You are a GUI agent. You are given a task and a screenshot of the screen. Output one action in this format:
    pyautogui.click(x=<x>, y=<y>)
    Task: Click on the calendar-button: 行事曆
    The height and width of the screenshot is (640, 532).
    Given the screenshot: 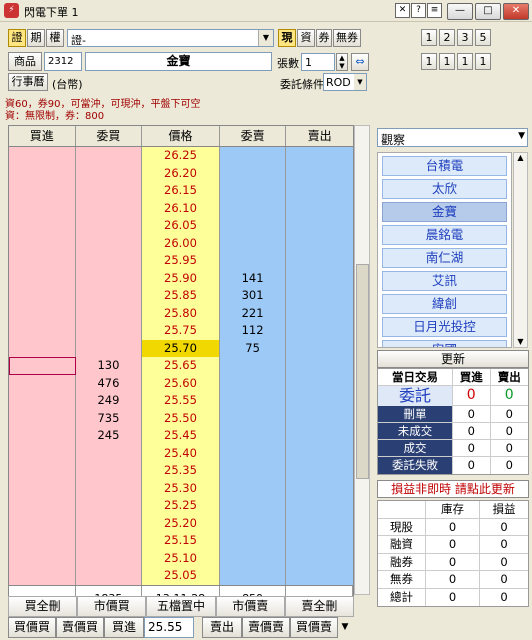 What is the action you would take?
    pyautogui.click(x=28, y=82)
    